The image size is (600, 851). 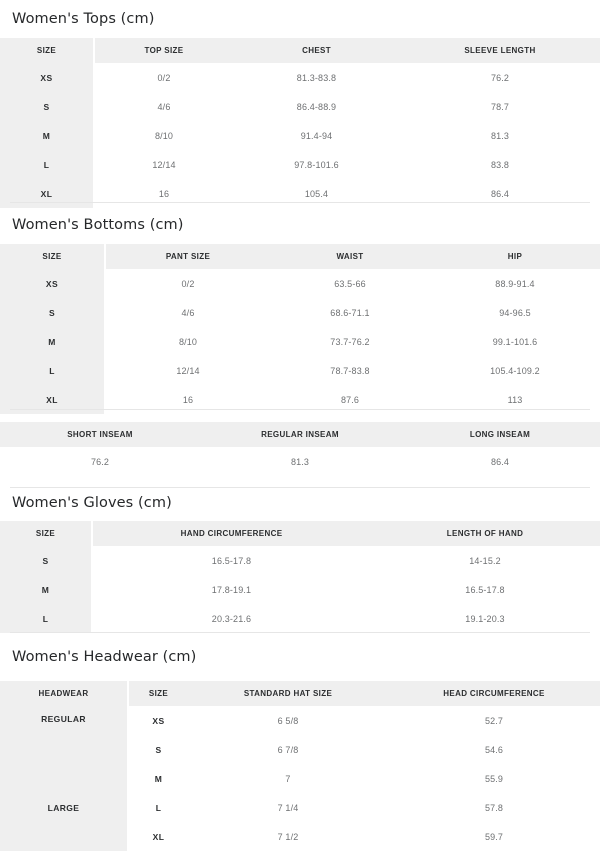 What do you see at coordinates (163, 135) in the screenshot?
I see `cell-top-size: 8/10` at bounding box center [163, 135].